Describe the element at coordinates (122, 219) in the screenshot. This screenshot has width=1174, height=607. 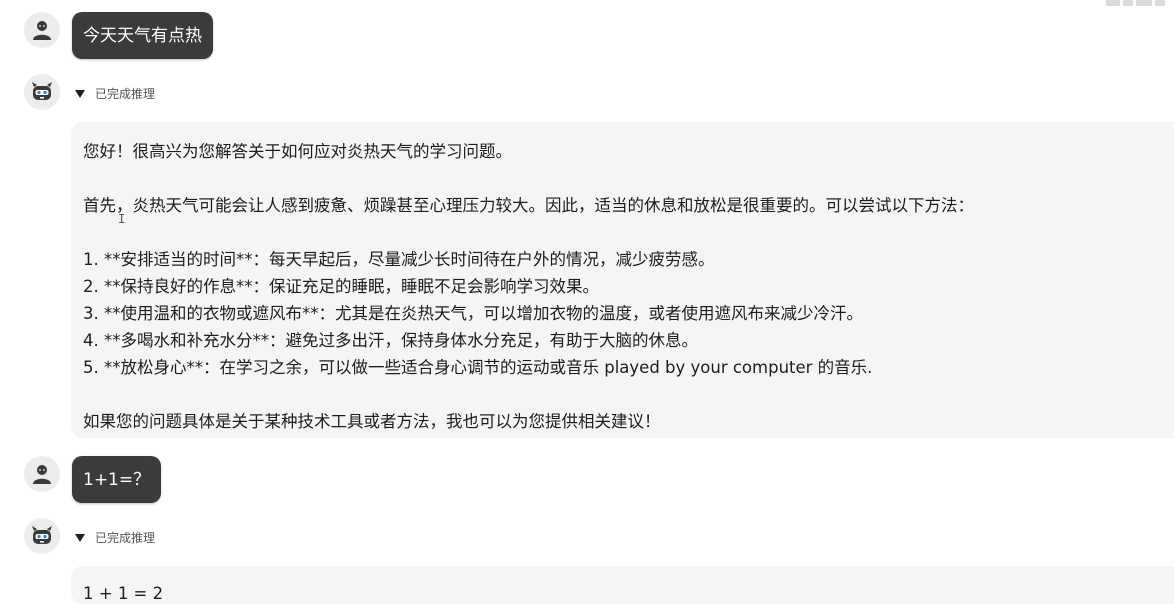
I see `text-cursor-icon: I` at that location.